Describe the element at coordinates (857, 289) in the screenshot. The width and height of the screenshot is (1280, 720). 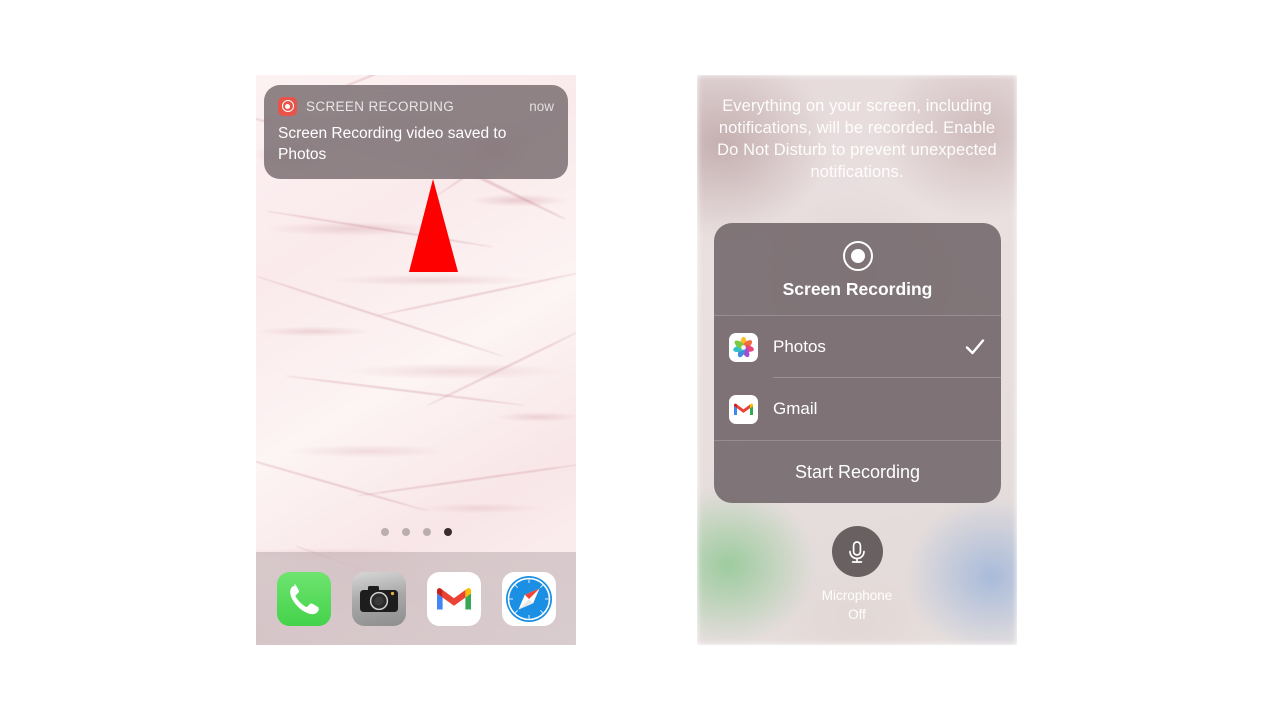
I see `card-title: Screen Recording` at that location.